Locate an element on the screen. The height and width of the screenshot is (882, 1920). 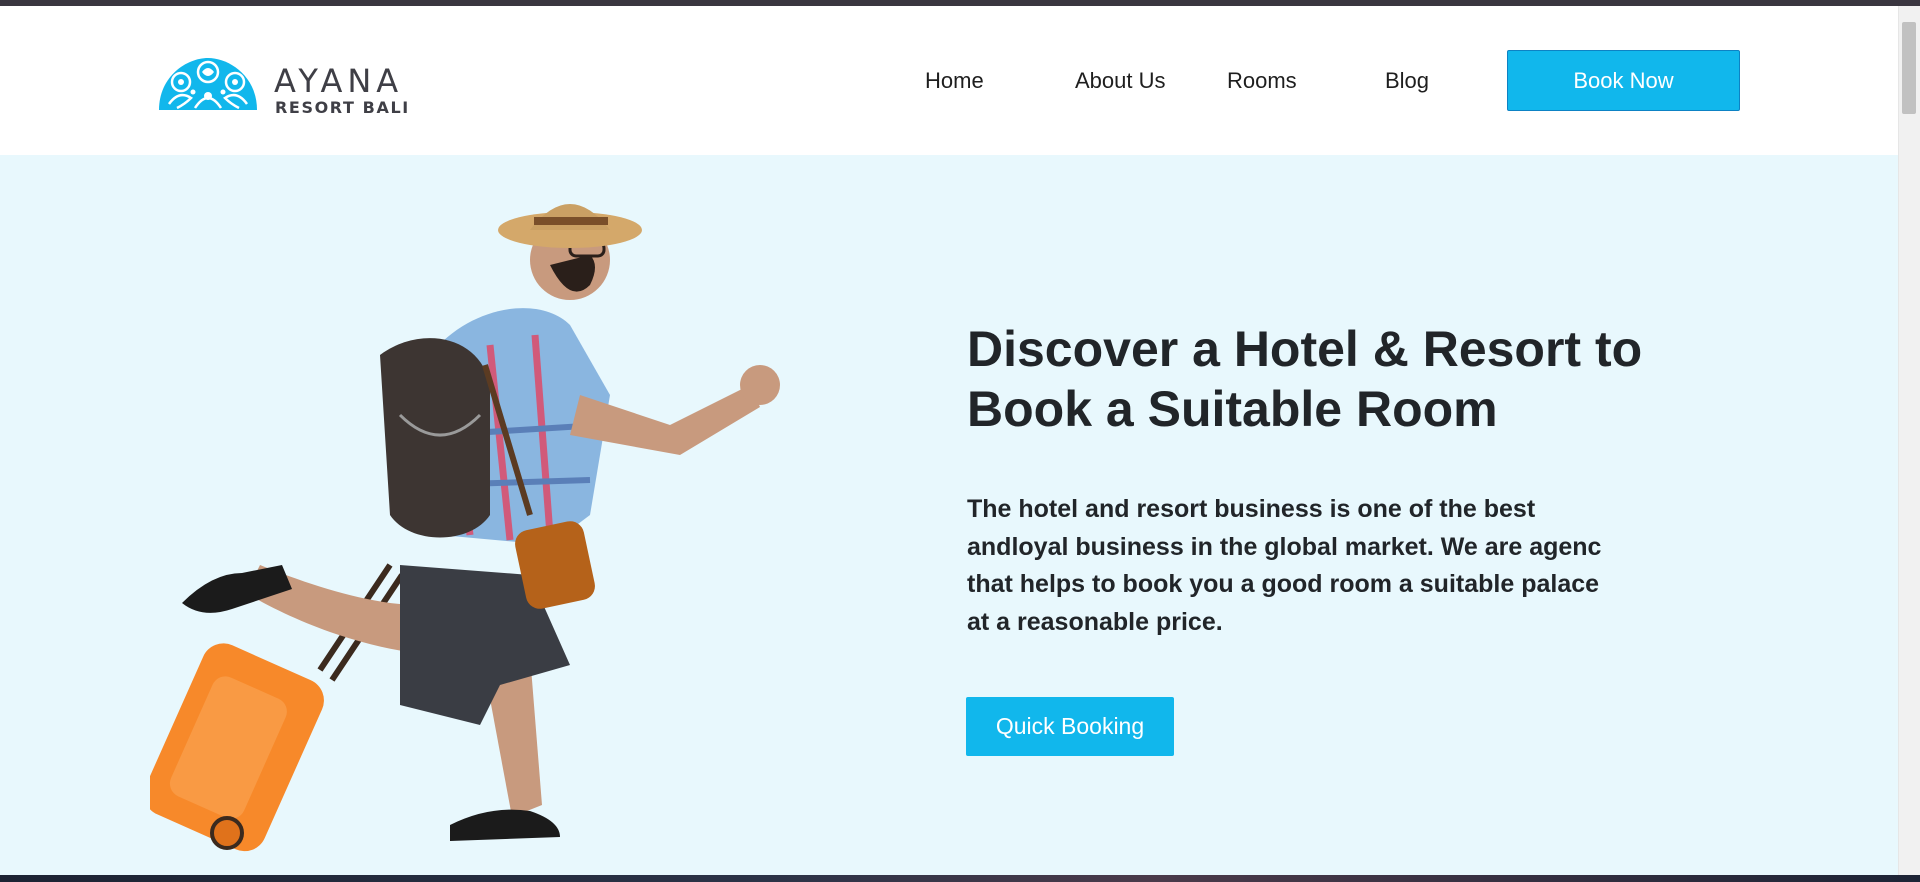
book-now-button: Book Now is located at coordinates (1623, 80).